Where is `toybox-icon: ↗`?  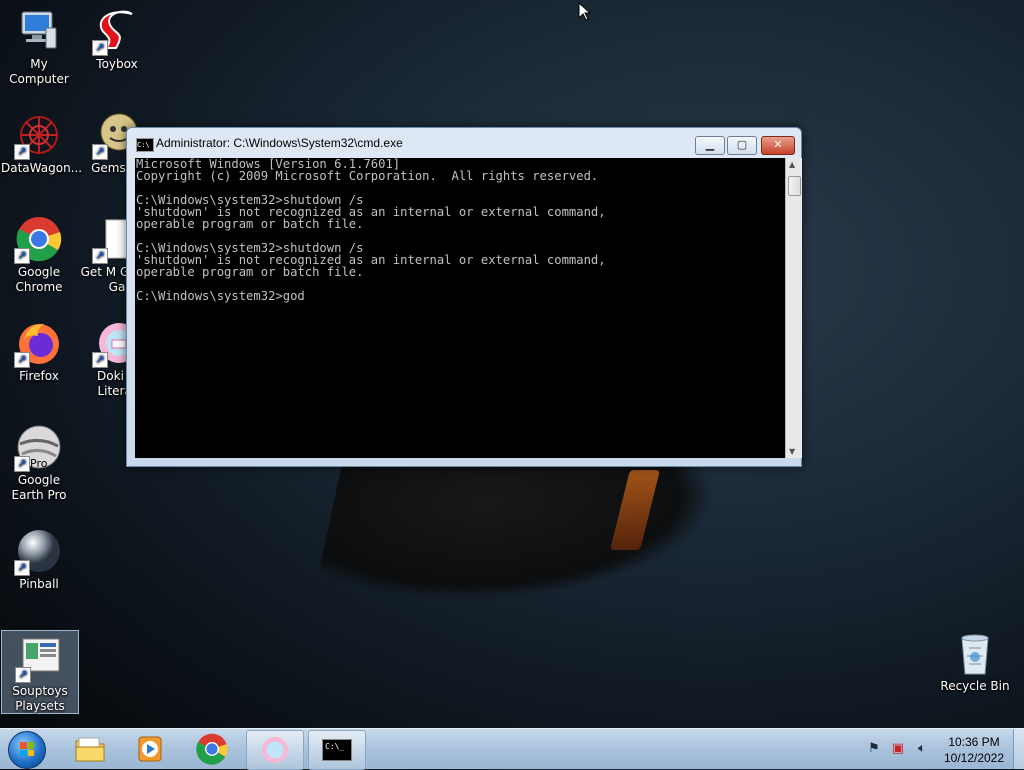 toybox-icon: ↗ is located at coordinates (116, 32).